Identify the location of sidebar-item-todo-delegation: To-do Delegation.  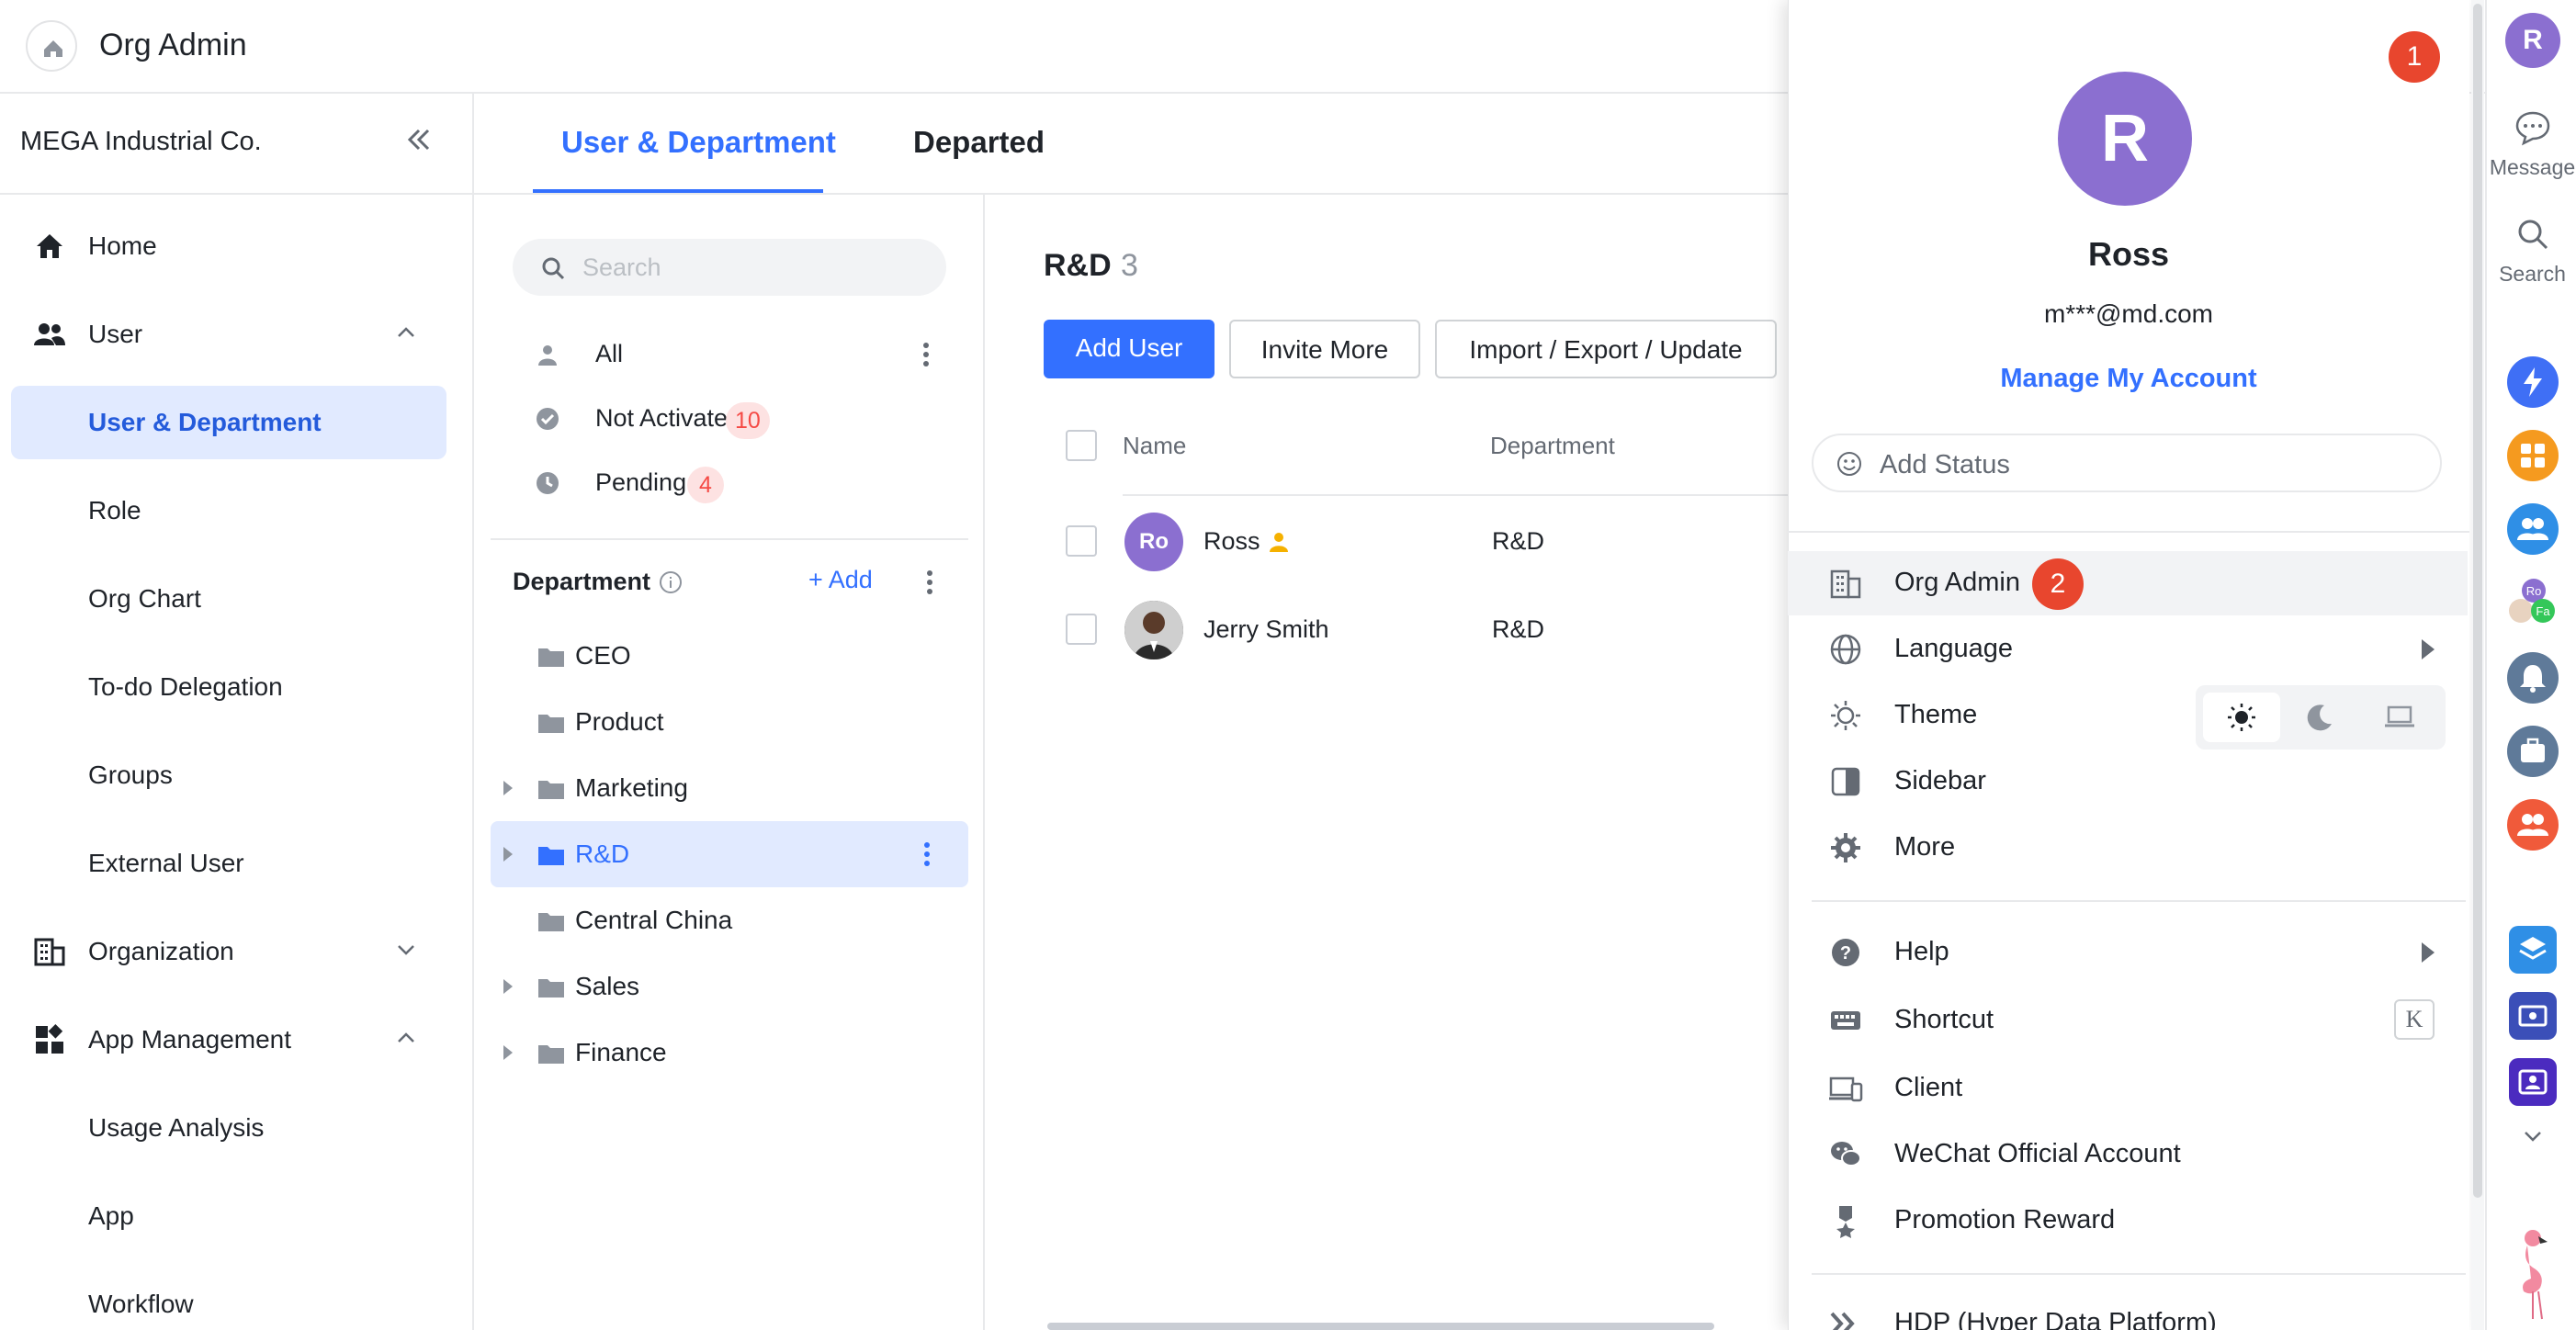
(228, 687).